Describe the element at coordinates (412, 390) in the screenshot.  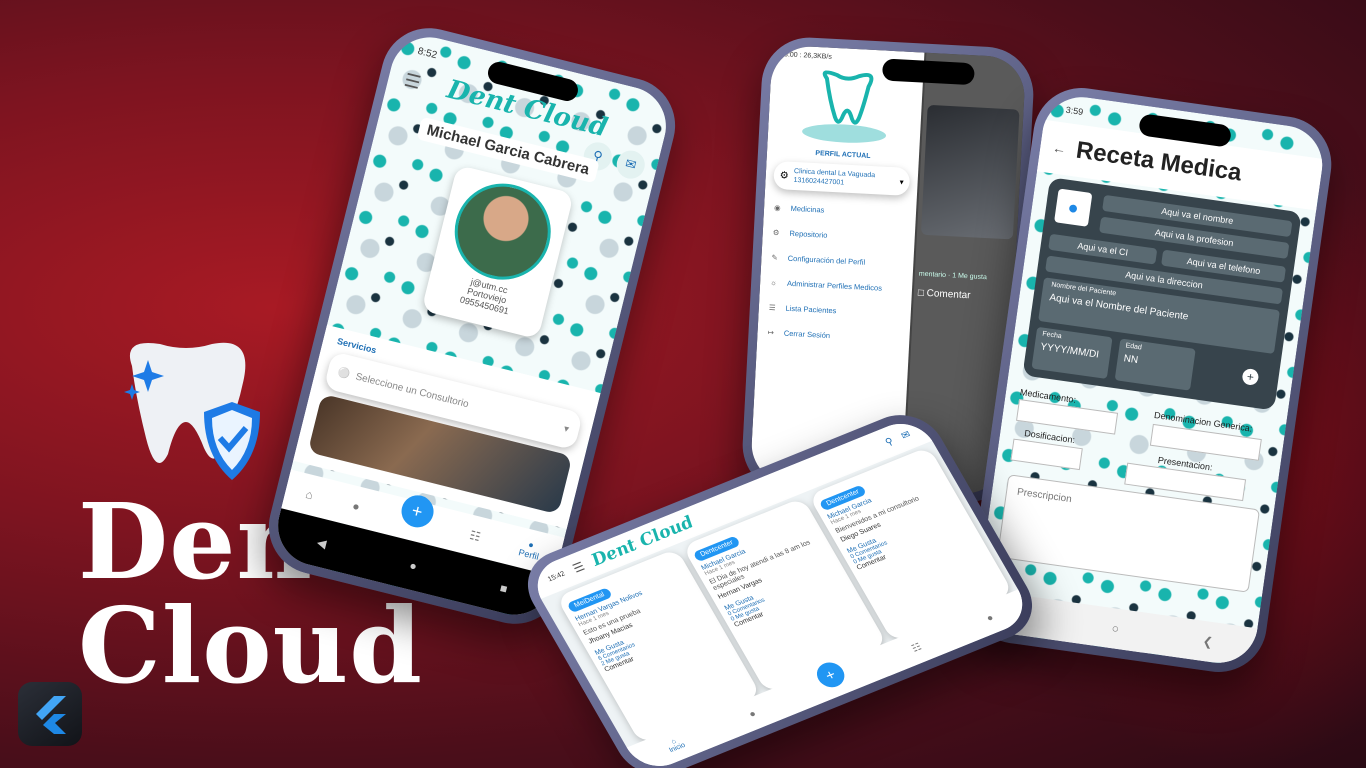
I see `clinic-select-placeholder: Seleccione un Consultorio` at that location.